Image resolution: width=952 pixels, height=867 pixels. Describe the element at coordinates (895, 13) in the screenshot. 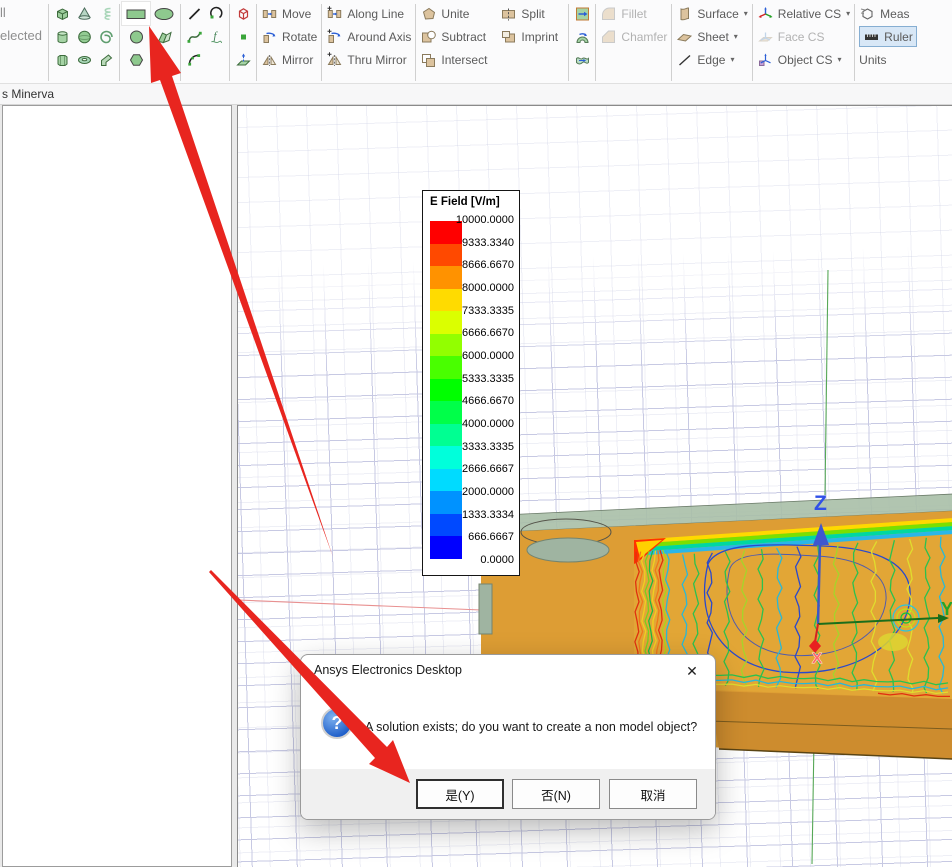

I see `measure-label: Meas` at that location.